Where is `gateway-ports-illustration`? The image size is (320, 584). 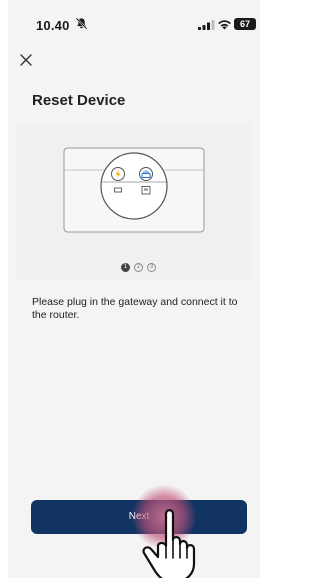
gateway-ports-illustration is located at coordinates (134, 190).